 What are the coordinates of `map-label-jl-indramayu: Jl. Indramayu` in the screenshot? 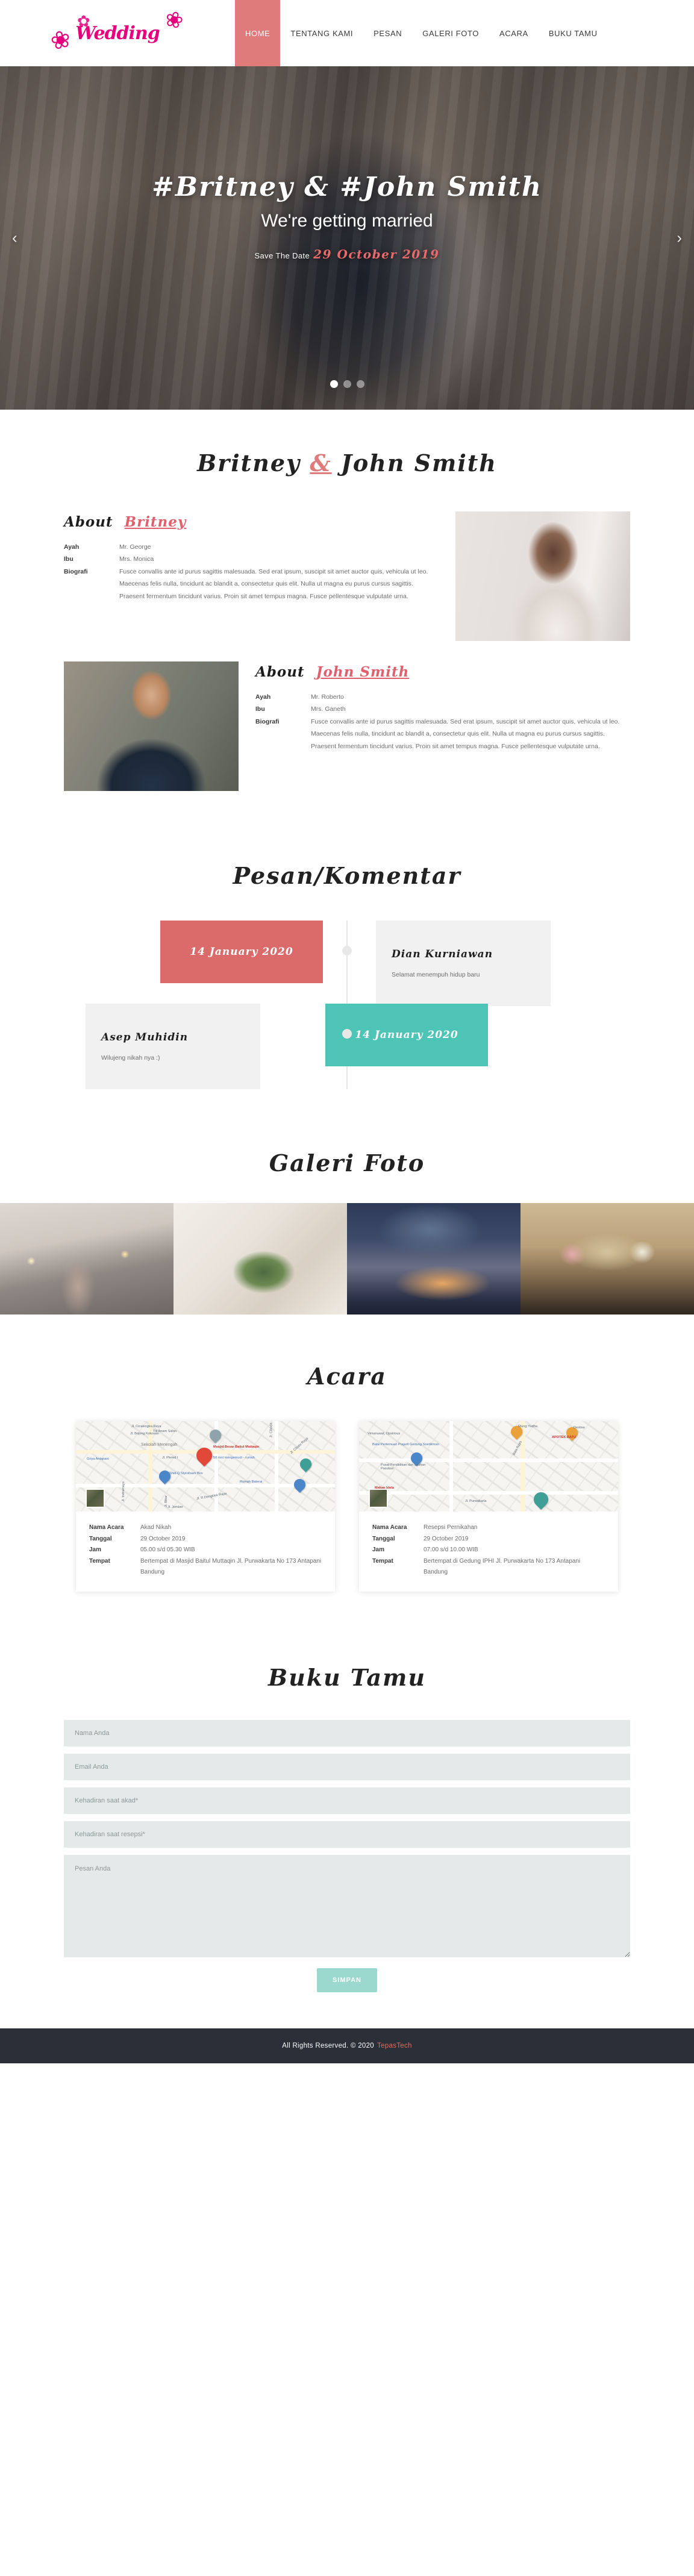 It's located at (123, 1491).